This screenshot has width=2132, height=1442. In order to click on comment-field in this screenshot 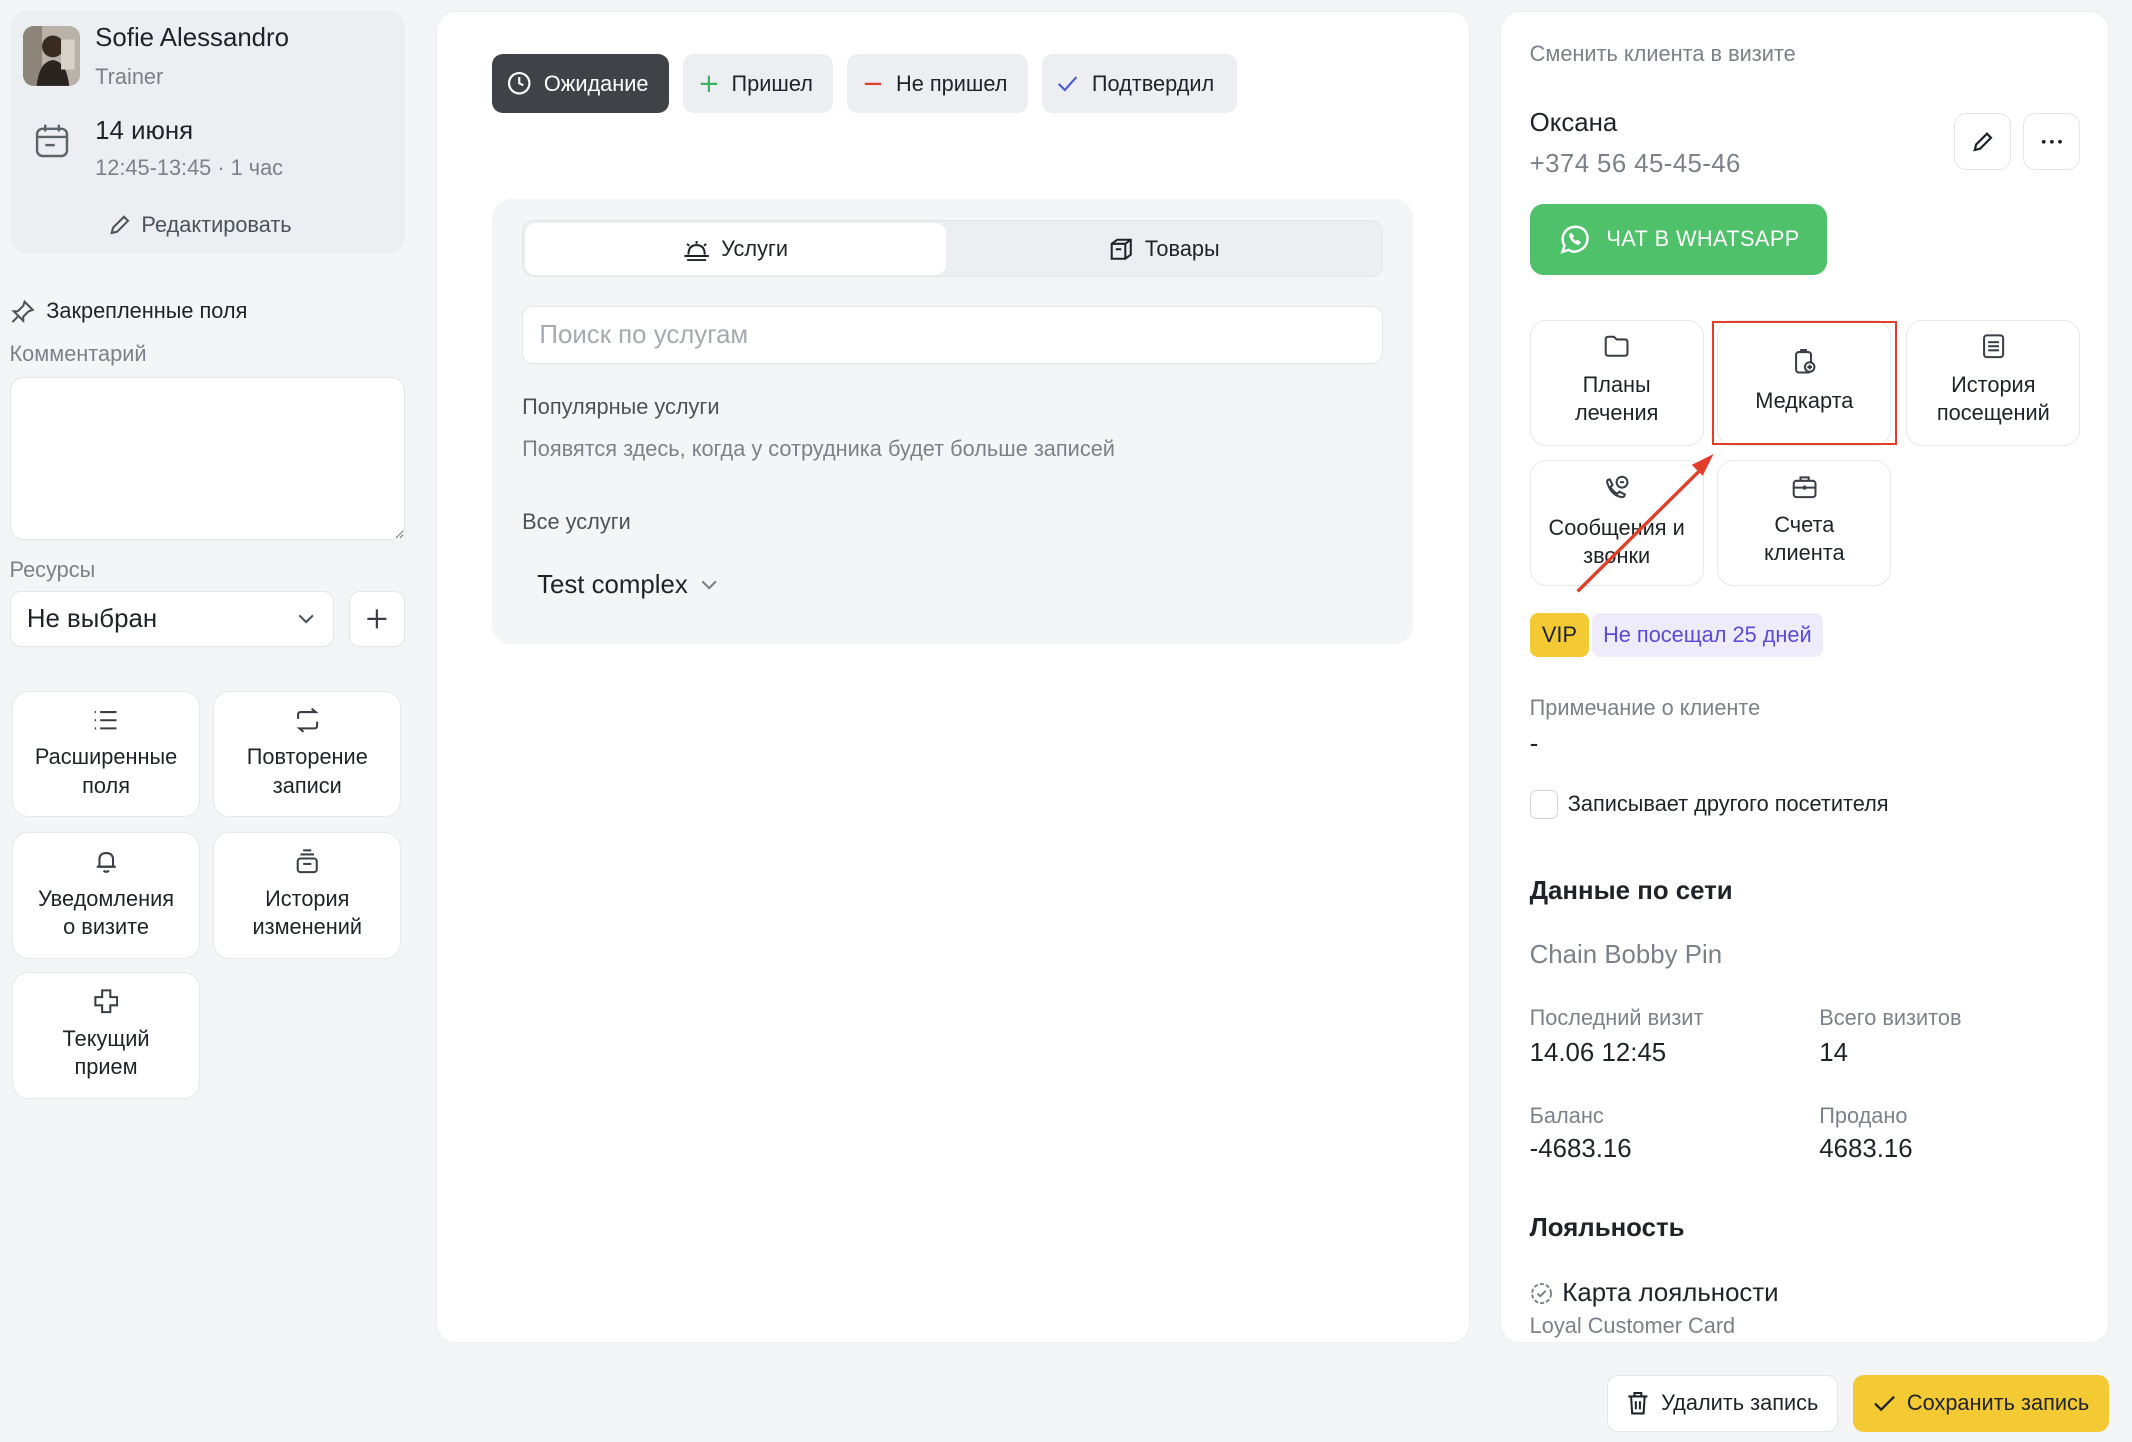, I will do `click(207, 458)`.